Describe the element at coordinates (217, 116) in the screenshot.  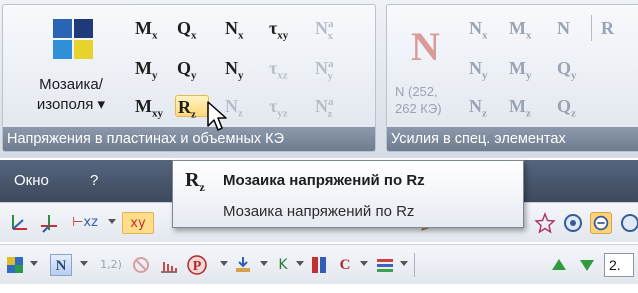
I see `mouse-cursor-icon` at that location.